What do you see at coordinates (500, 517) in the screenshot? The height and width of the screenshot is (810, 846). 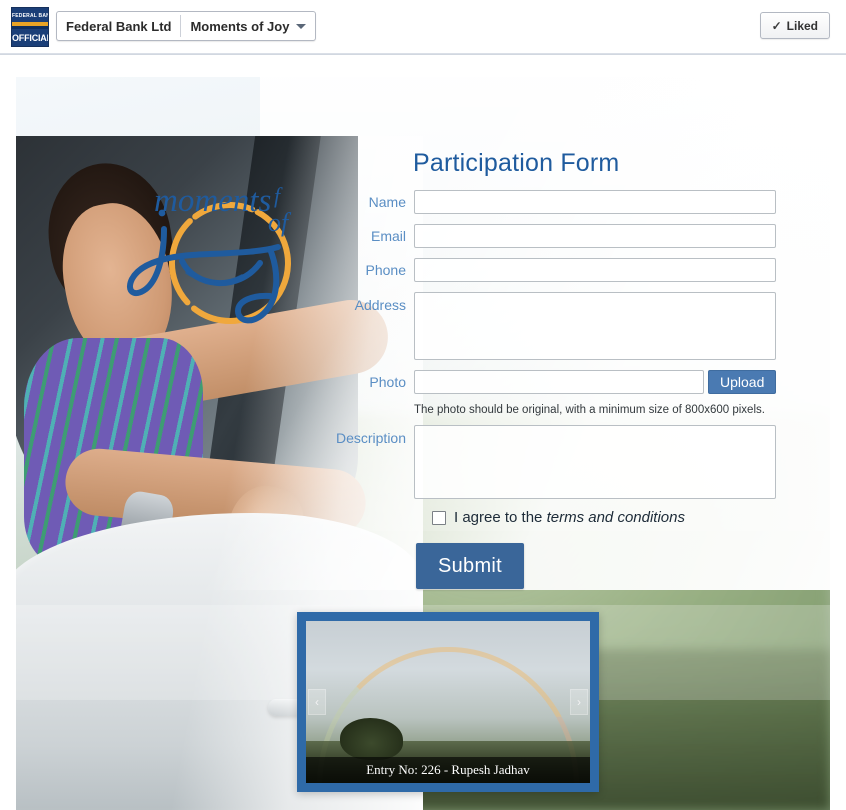 I see `terms-text-prefix: I agree to the` at bounding box center [500, 517].